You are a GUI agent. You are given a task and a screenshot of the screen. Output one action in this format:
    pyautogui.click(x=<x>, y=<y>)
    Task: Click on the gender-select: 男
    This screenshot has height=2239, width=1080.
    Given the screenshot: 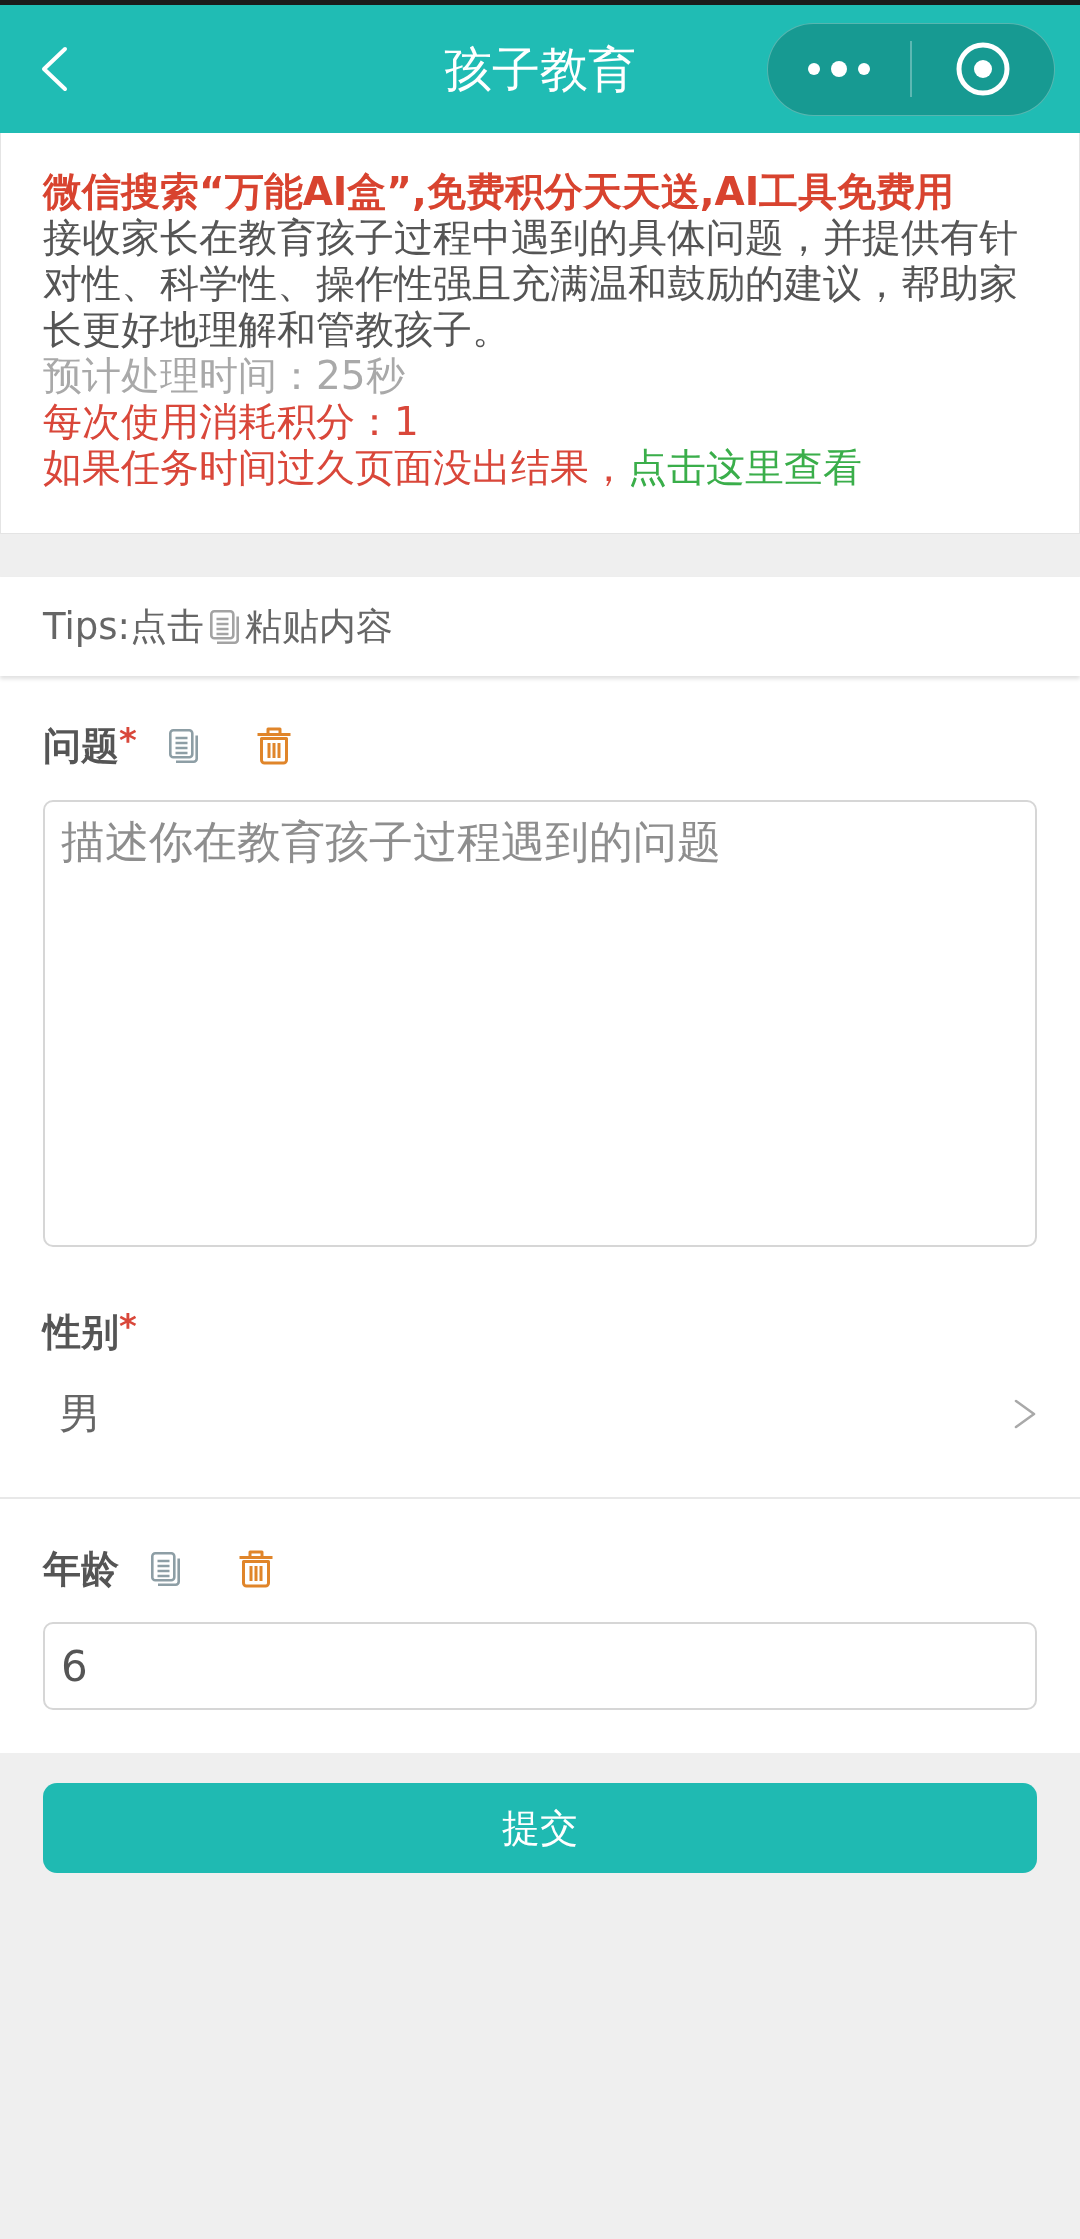 What is the action you would take?
    pyautogui.click(x=540, y=1413)
    